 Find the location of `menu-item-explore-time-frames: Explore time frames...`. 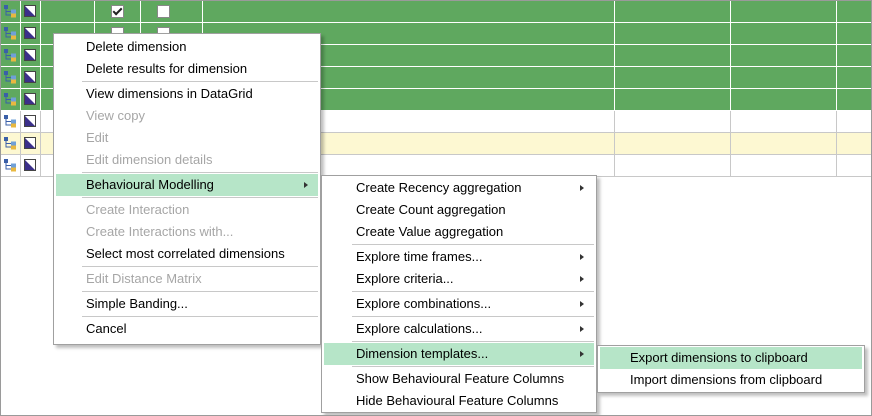

menu-item-explore-time-frames: Explore time frames... is located at coordinates (459, 257).